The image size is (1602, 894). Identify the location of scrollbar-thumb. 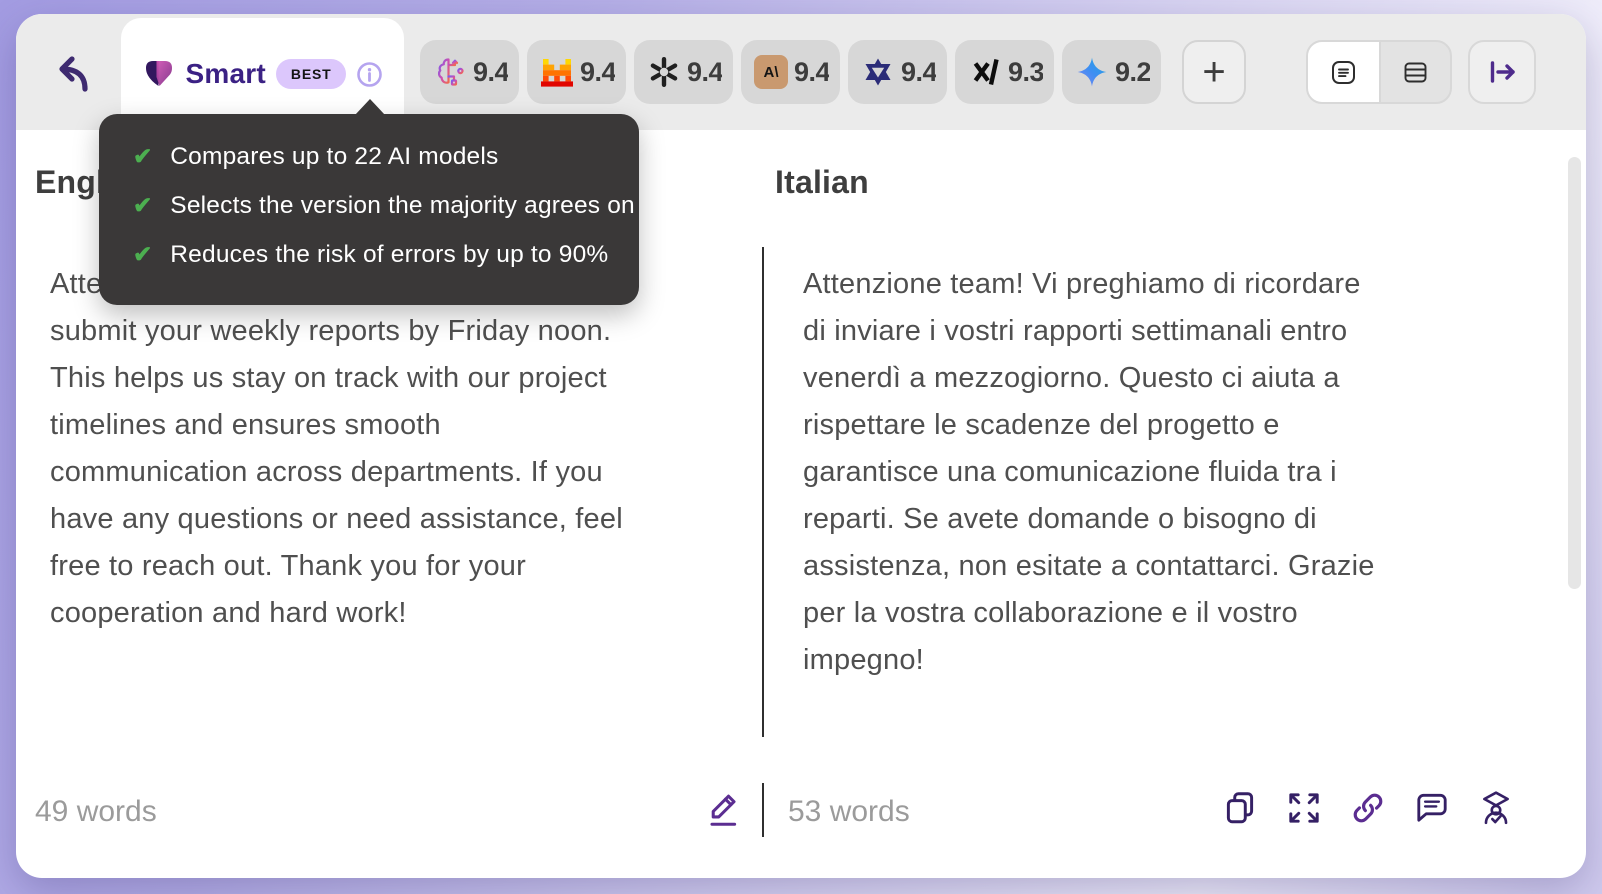
(1574, 373).